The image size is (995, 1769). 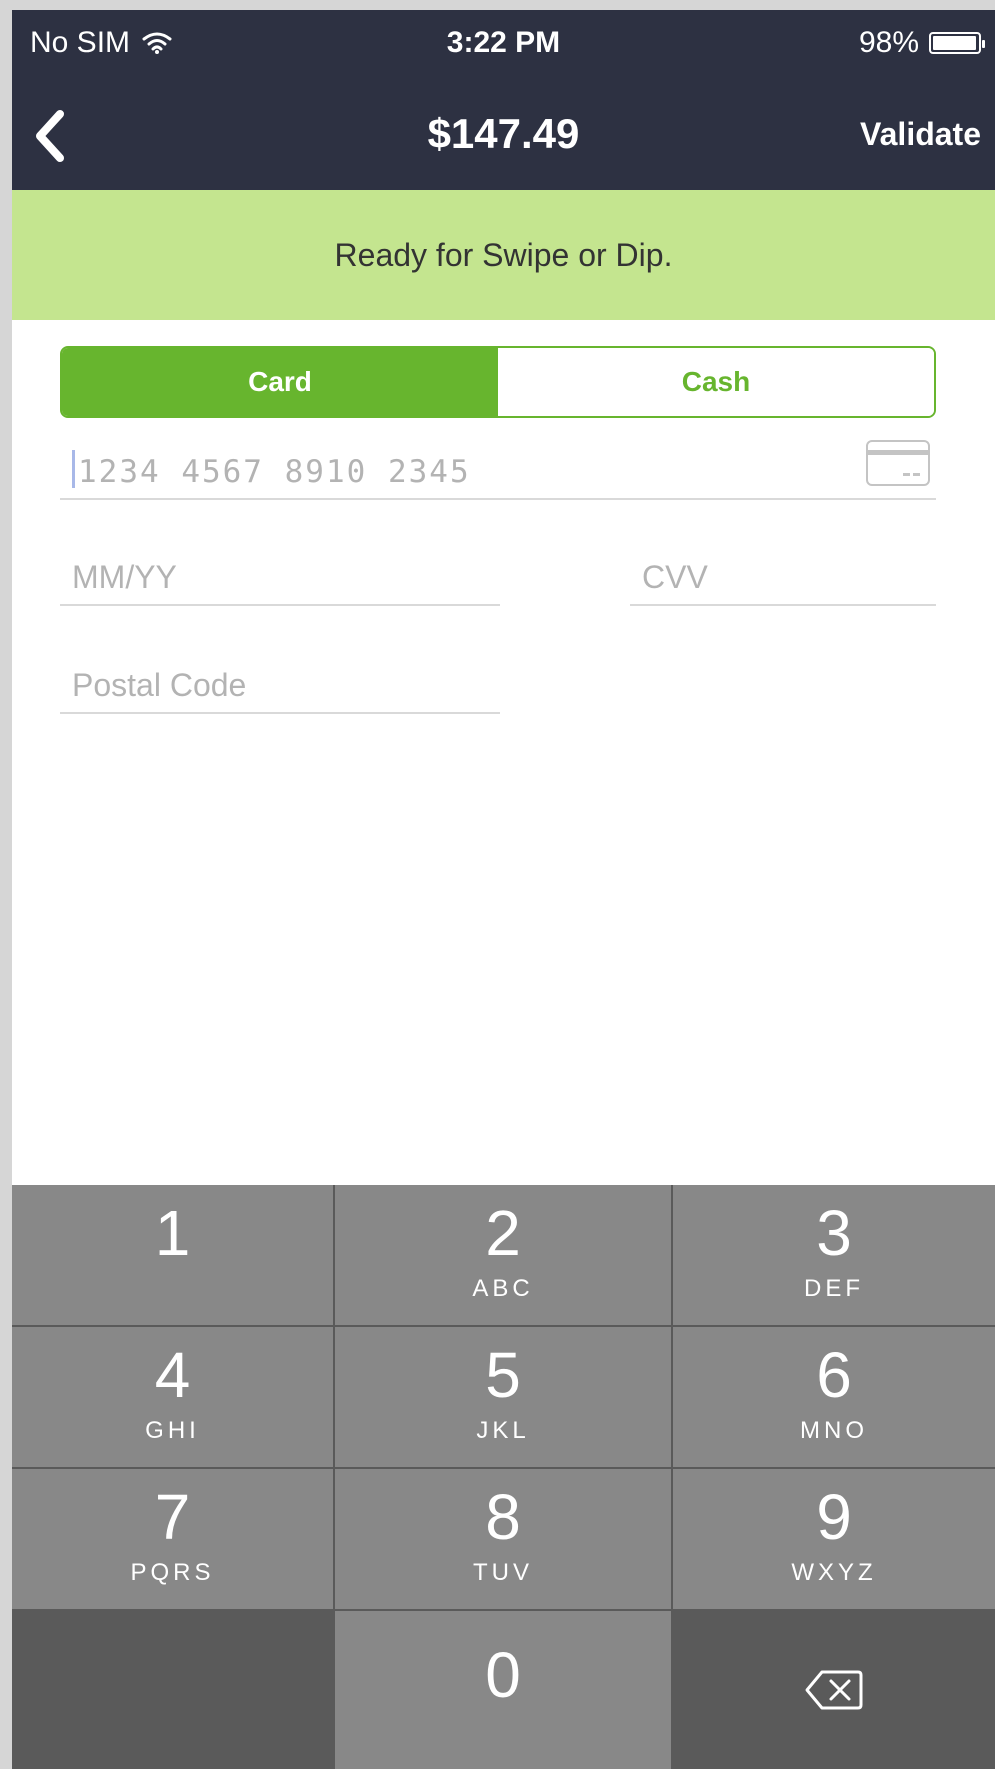 I want to click on key-blank, so click(x=172, y=1690).